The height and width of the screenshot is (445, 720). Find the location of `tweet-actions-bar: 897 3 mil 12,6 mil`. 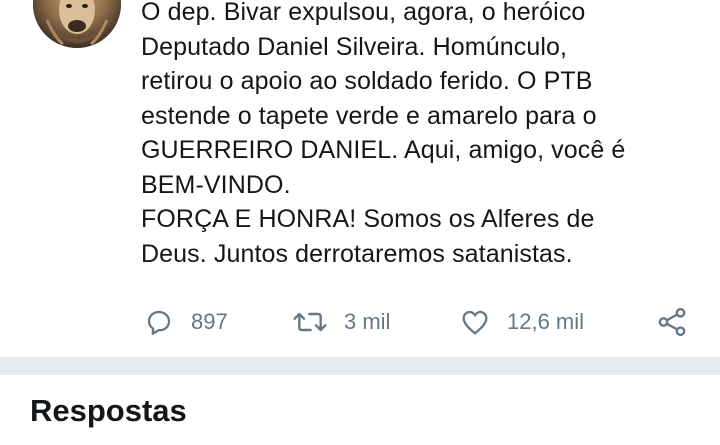

tweet-actions-bar: 897 3 mil 12,6 mil is located at coordinates (360, 322).